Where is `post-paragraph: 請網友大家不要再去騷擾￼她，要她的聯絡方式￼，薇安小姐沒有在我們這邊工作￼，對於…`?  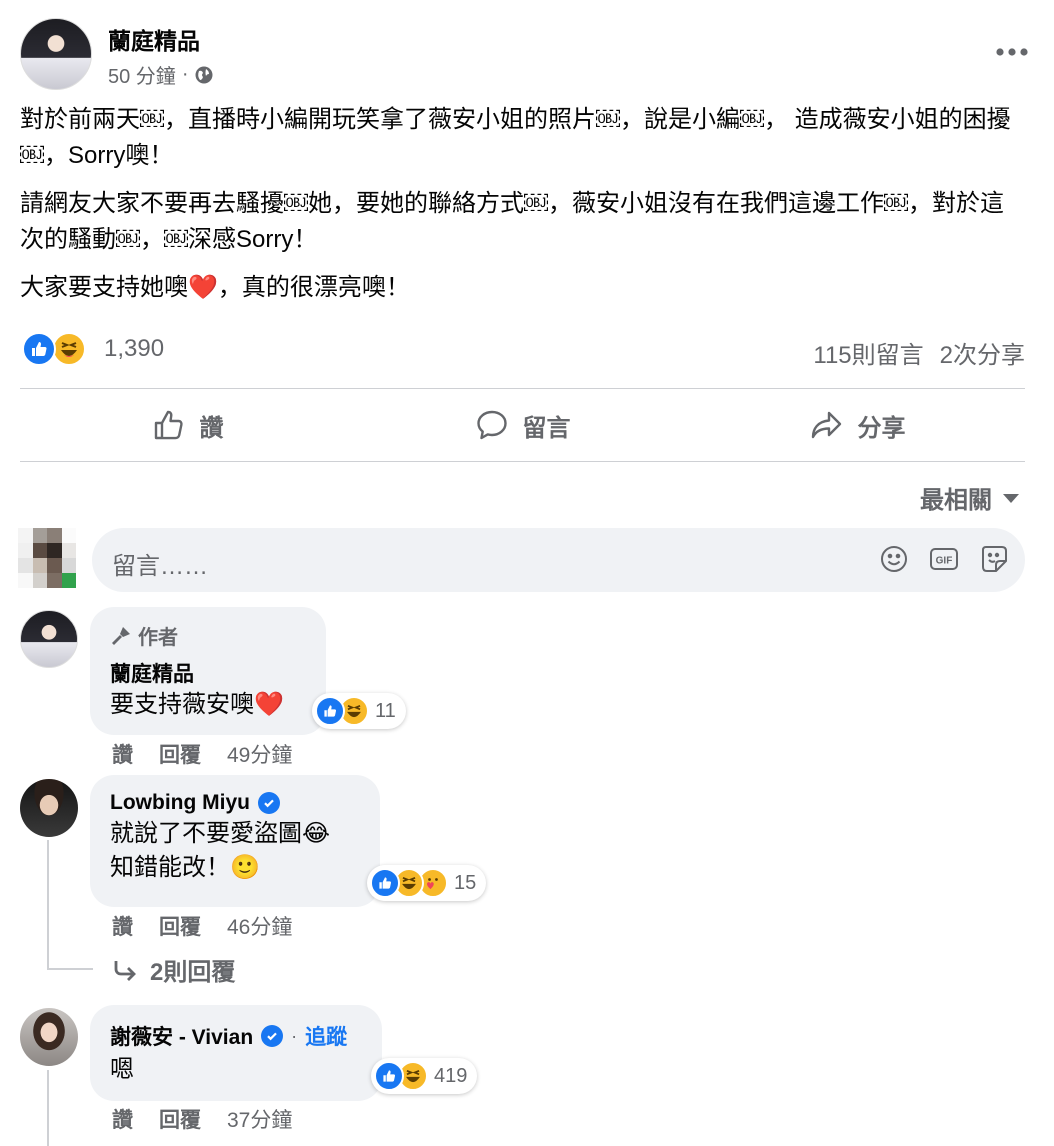 post-paragraph: 請網友大家不要再去騷擾￼她，要她的聯絡方式￼，薇安小姐沒有在我們這邊工作￼，對於… is located at coordinates (512, 221).